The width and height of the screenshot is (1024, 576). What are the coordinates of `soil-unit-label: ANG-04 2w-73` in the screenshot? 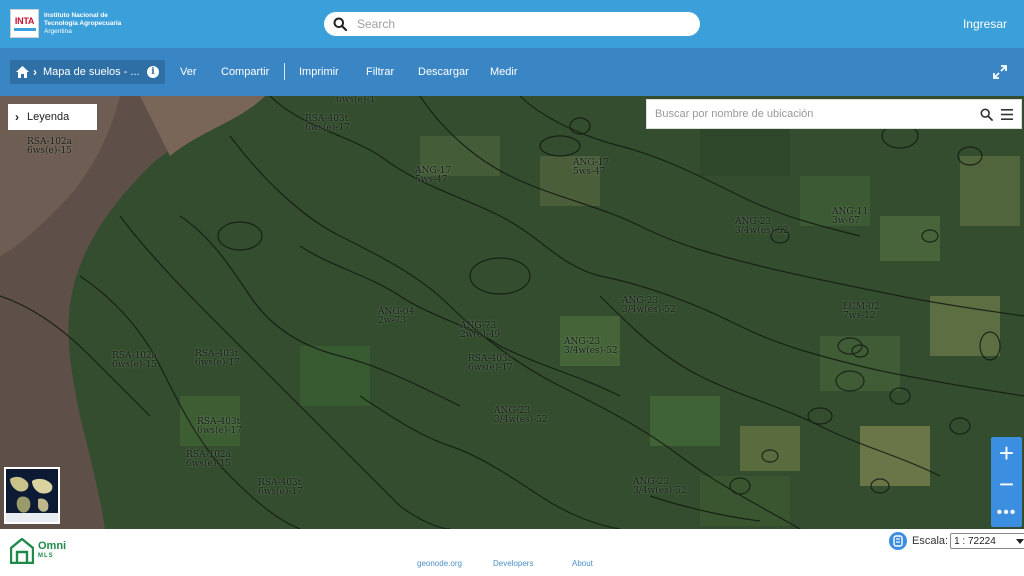 It's located at (396, 316).